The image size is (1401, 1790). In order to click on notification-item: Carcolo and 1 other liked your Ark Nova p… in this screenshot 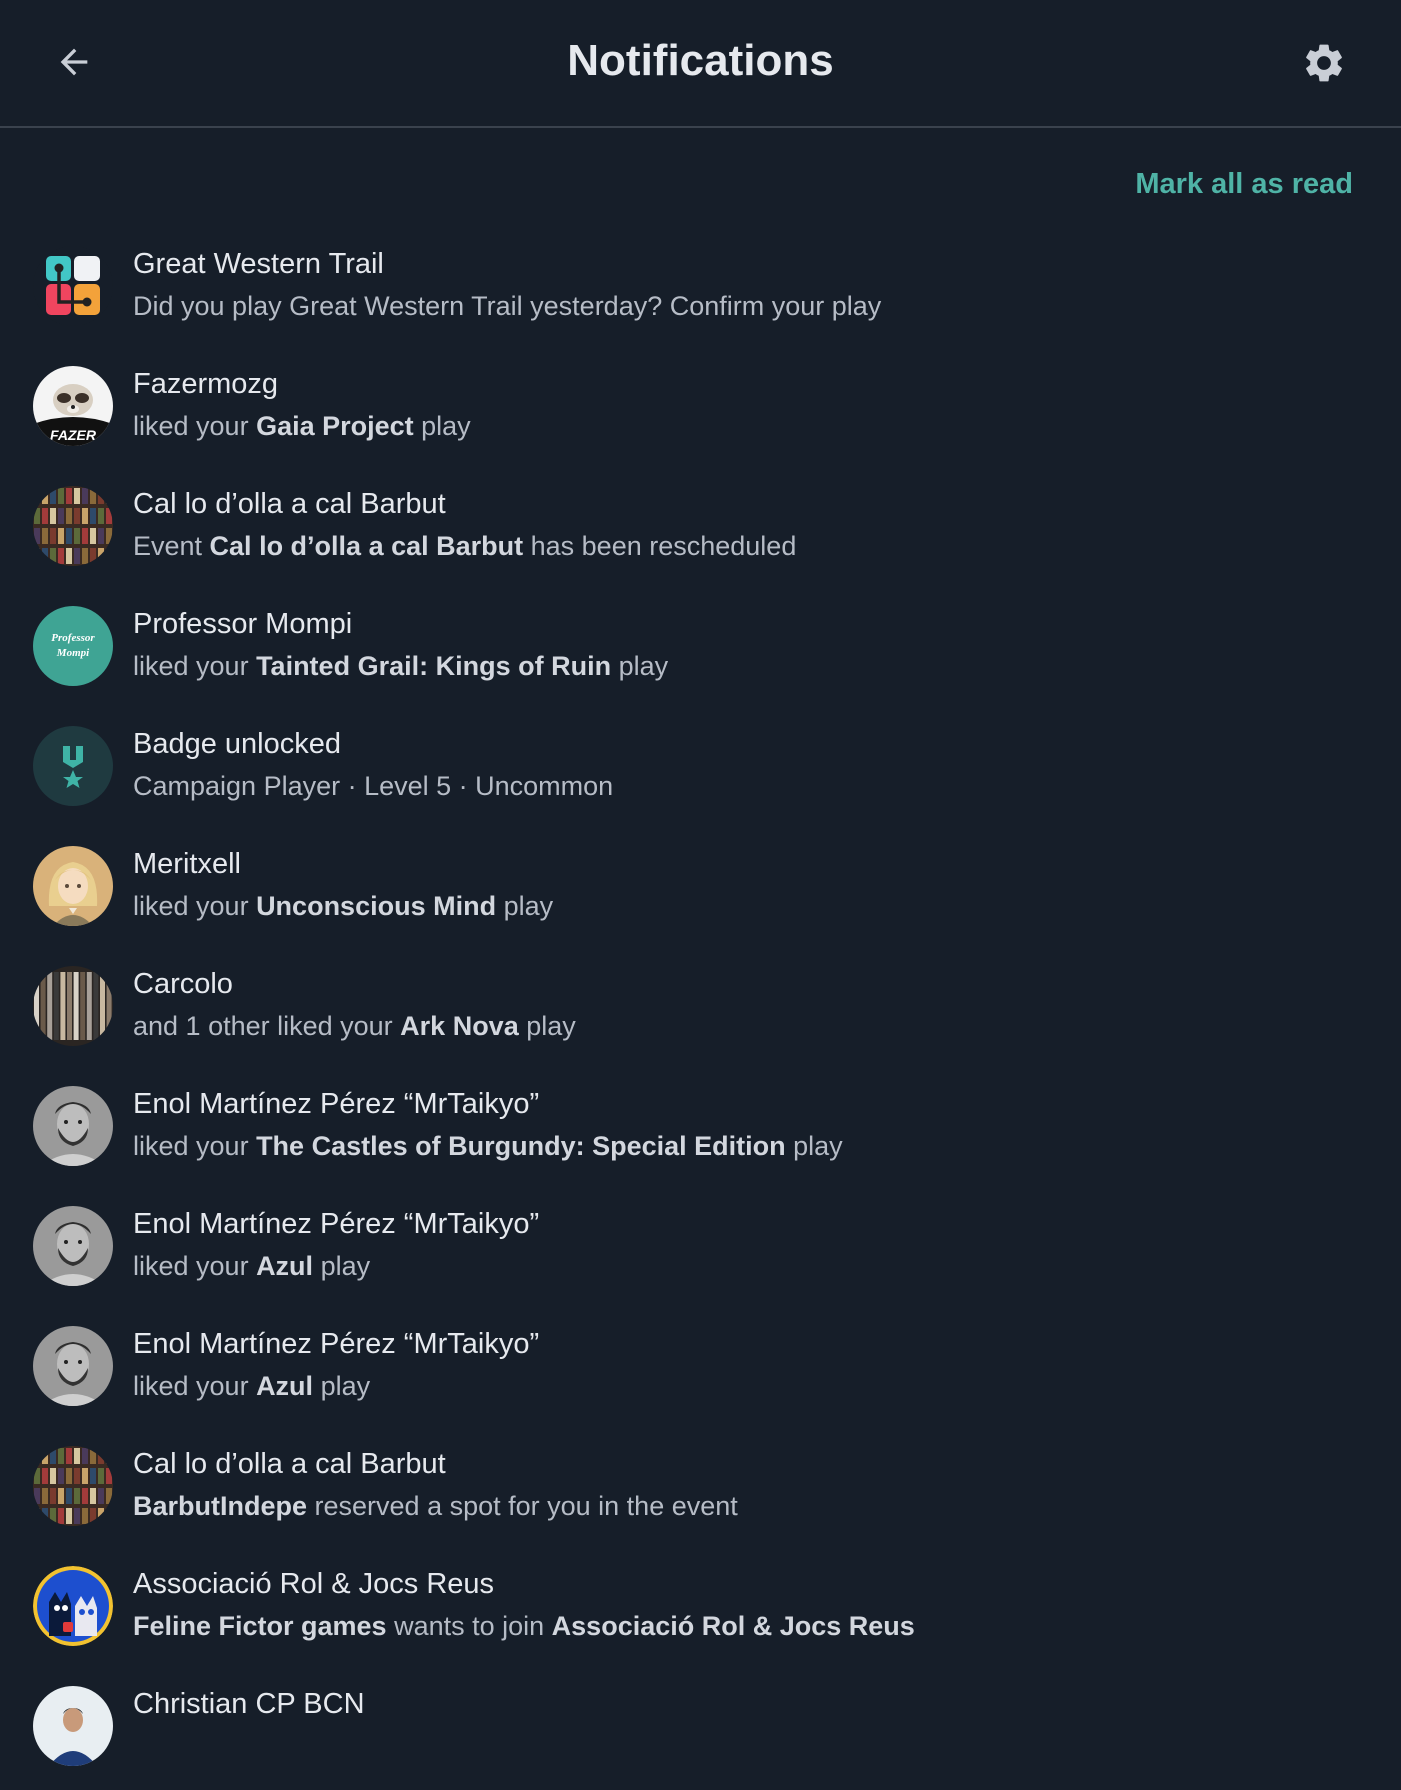, I will do `click(700, 1010)`.